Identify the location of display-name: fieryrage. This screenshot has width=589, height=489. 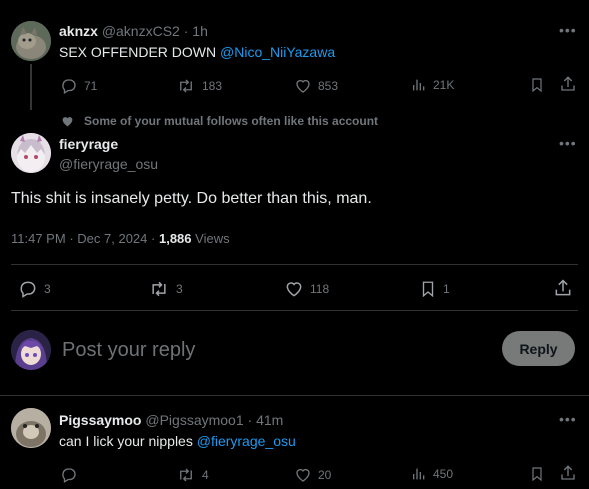
(88, 144).